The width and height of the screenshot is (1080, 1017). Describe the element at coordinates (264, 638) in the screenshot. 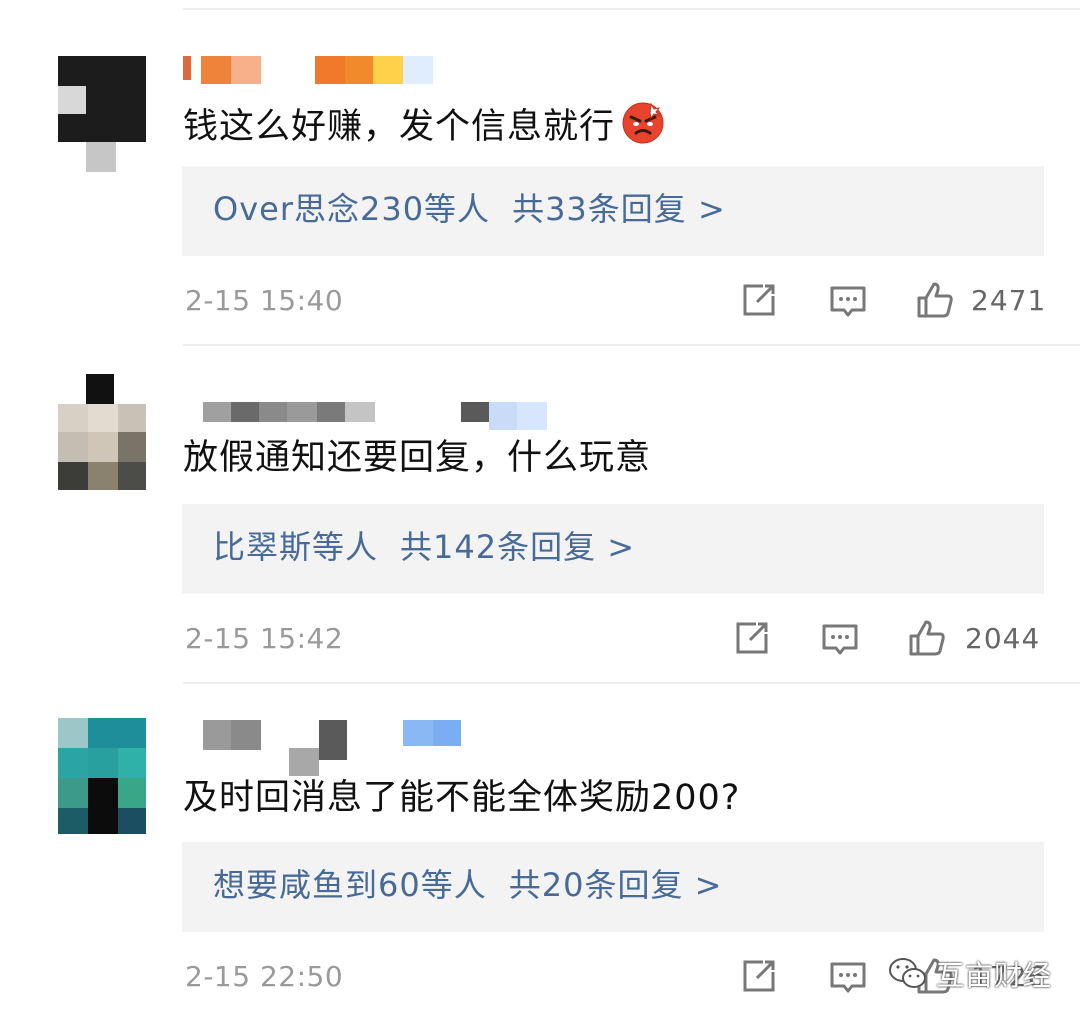

I see `timestamp: 2-15 15:42` at that location.